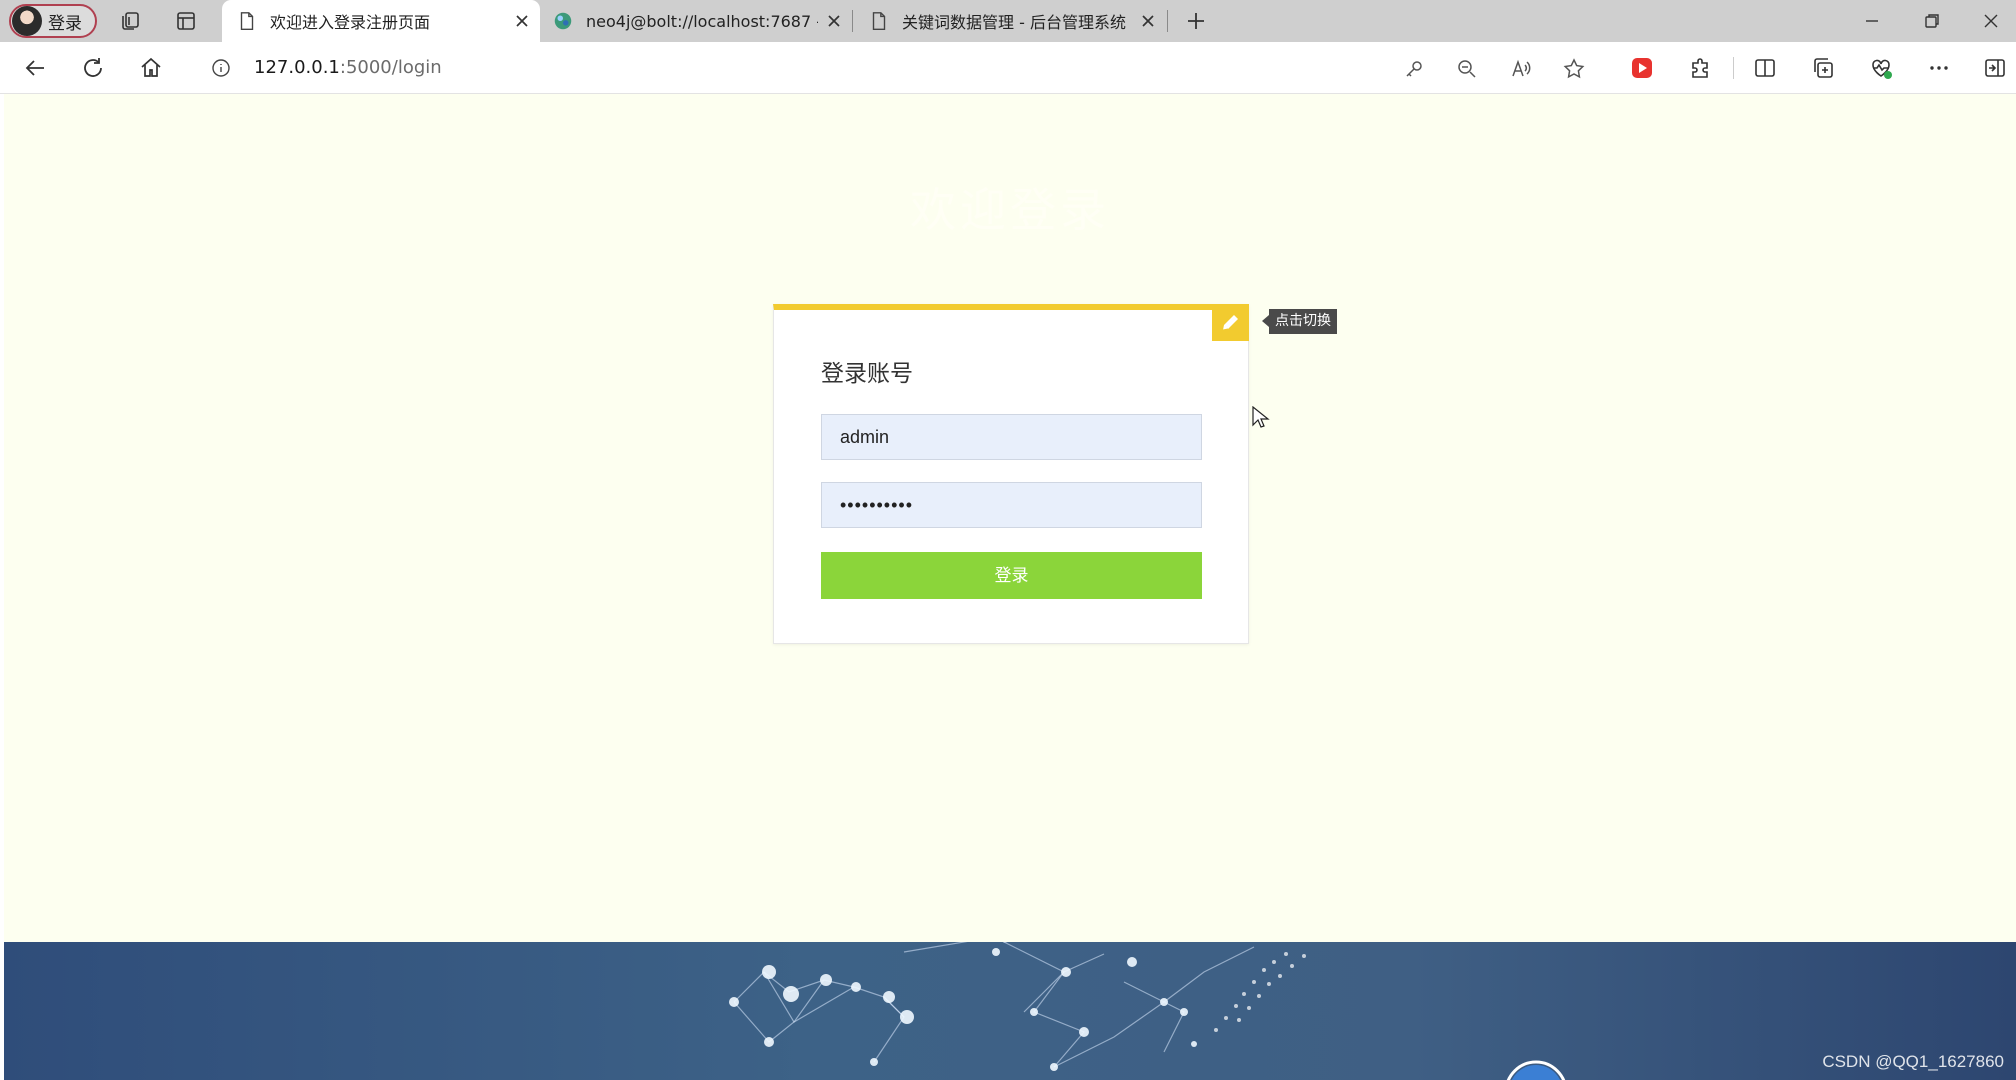 The height and width of the screenshot is (1080, 2016). Describe the element at coordinates (1196, 21) in the screenshot. I see `plus-icon` at that location.